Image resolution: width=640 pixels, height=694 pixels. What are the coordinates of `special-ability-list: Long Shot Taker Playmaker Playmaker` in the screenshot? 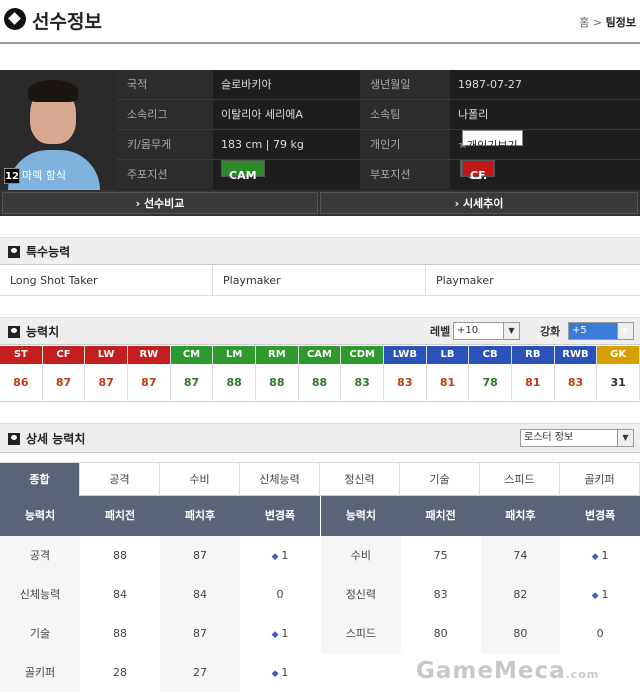 It's located at (320, 281).